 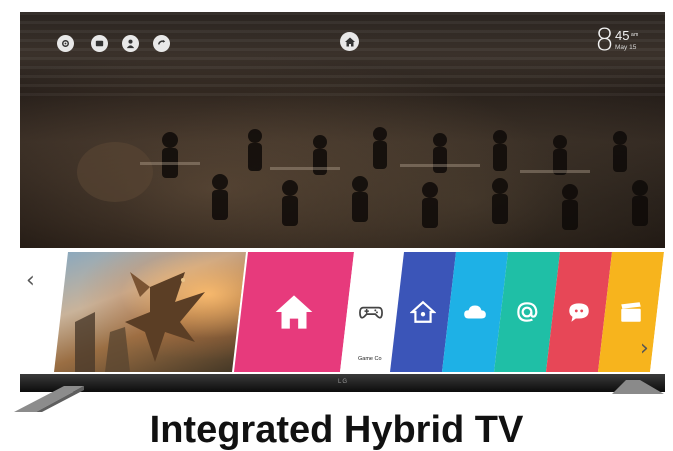 What do you see at coordinates (631, 312) in the screenshot?
I see `clapper-icon` at bounding box center [631, 312].